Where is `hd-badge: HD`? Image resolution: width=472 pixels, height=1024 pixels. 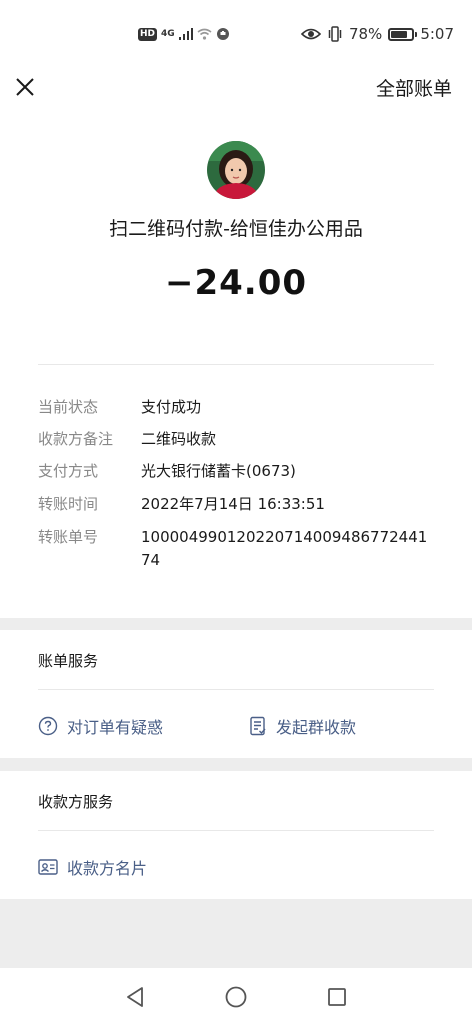
hd-badge: HD is located at coordinates (148, 34).